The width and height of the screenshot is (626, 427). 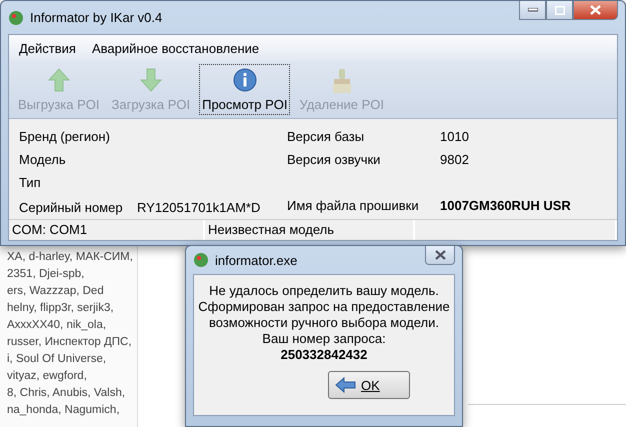 What do you see at coordinates (324, 323) in the screenshot?
I see `message-text: возможности ручного выбора модели.` at bounding box center [324, 323].